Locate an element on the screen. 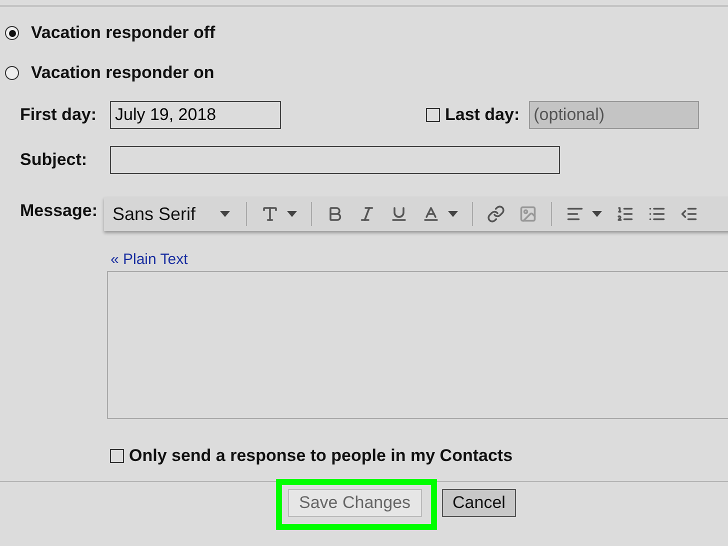 The image size is (728, 546). align-icon is located at coordinates (575, 214).